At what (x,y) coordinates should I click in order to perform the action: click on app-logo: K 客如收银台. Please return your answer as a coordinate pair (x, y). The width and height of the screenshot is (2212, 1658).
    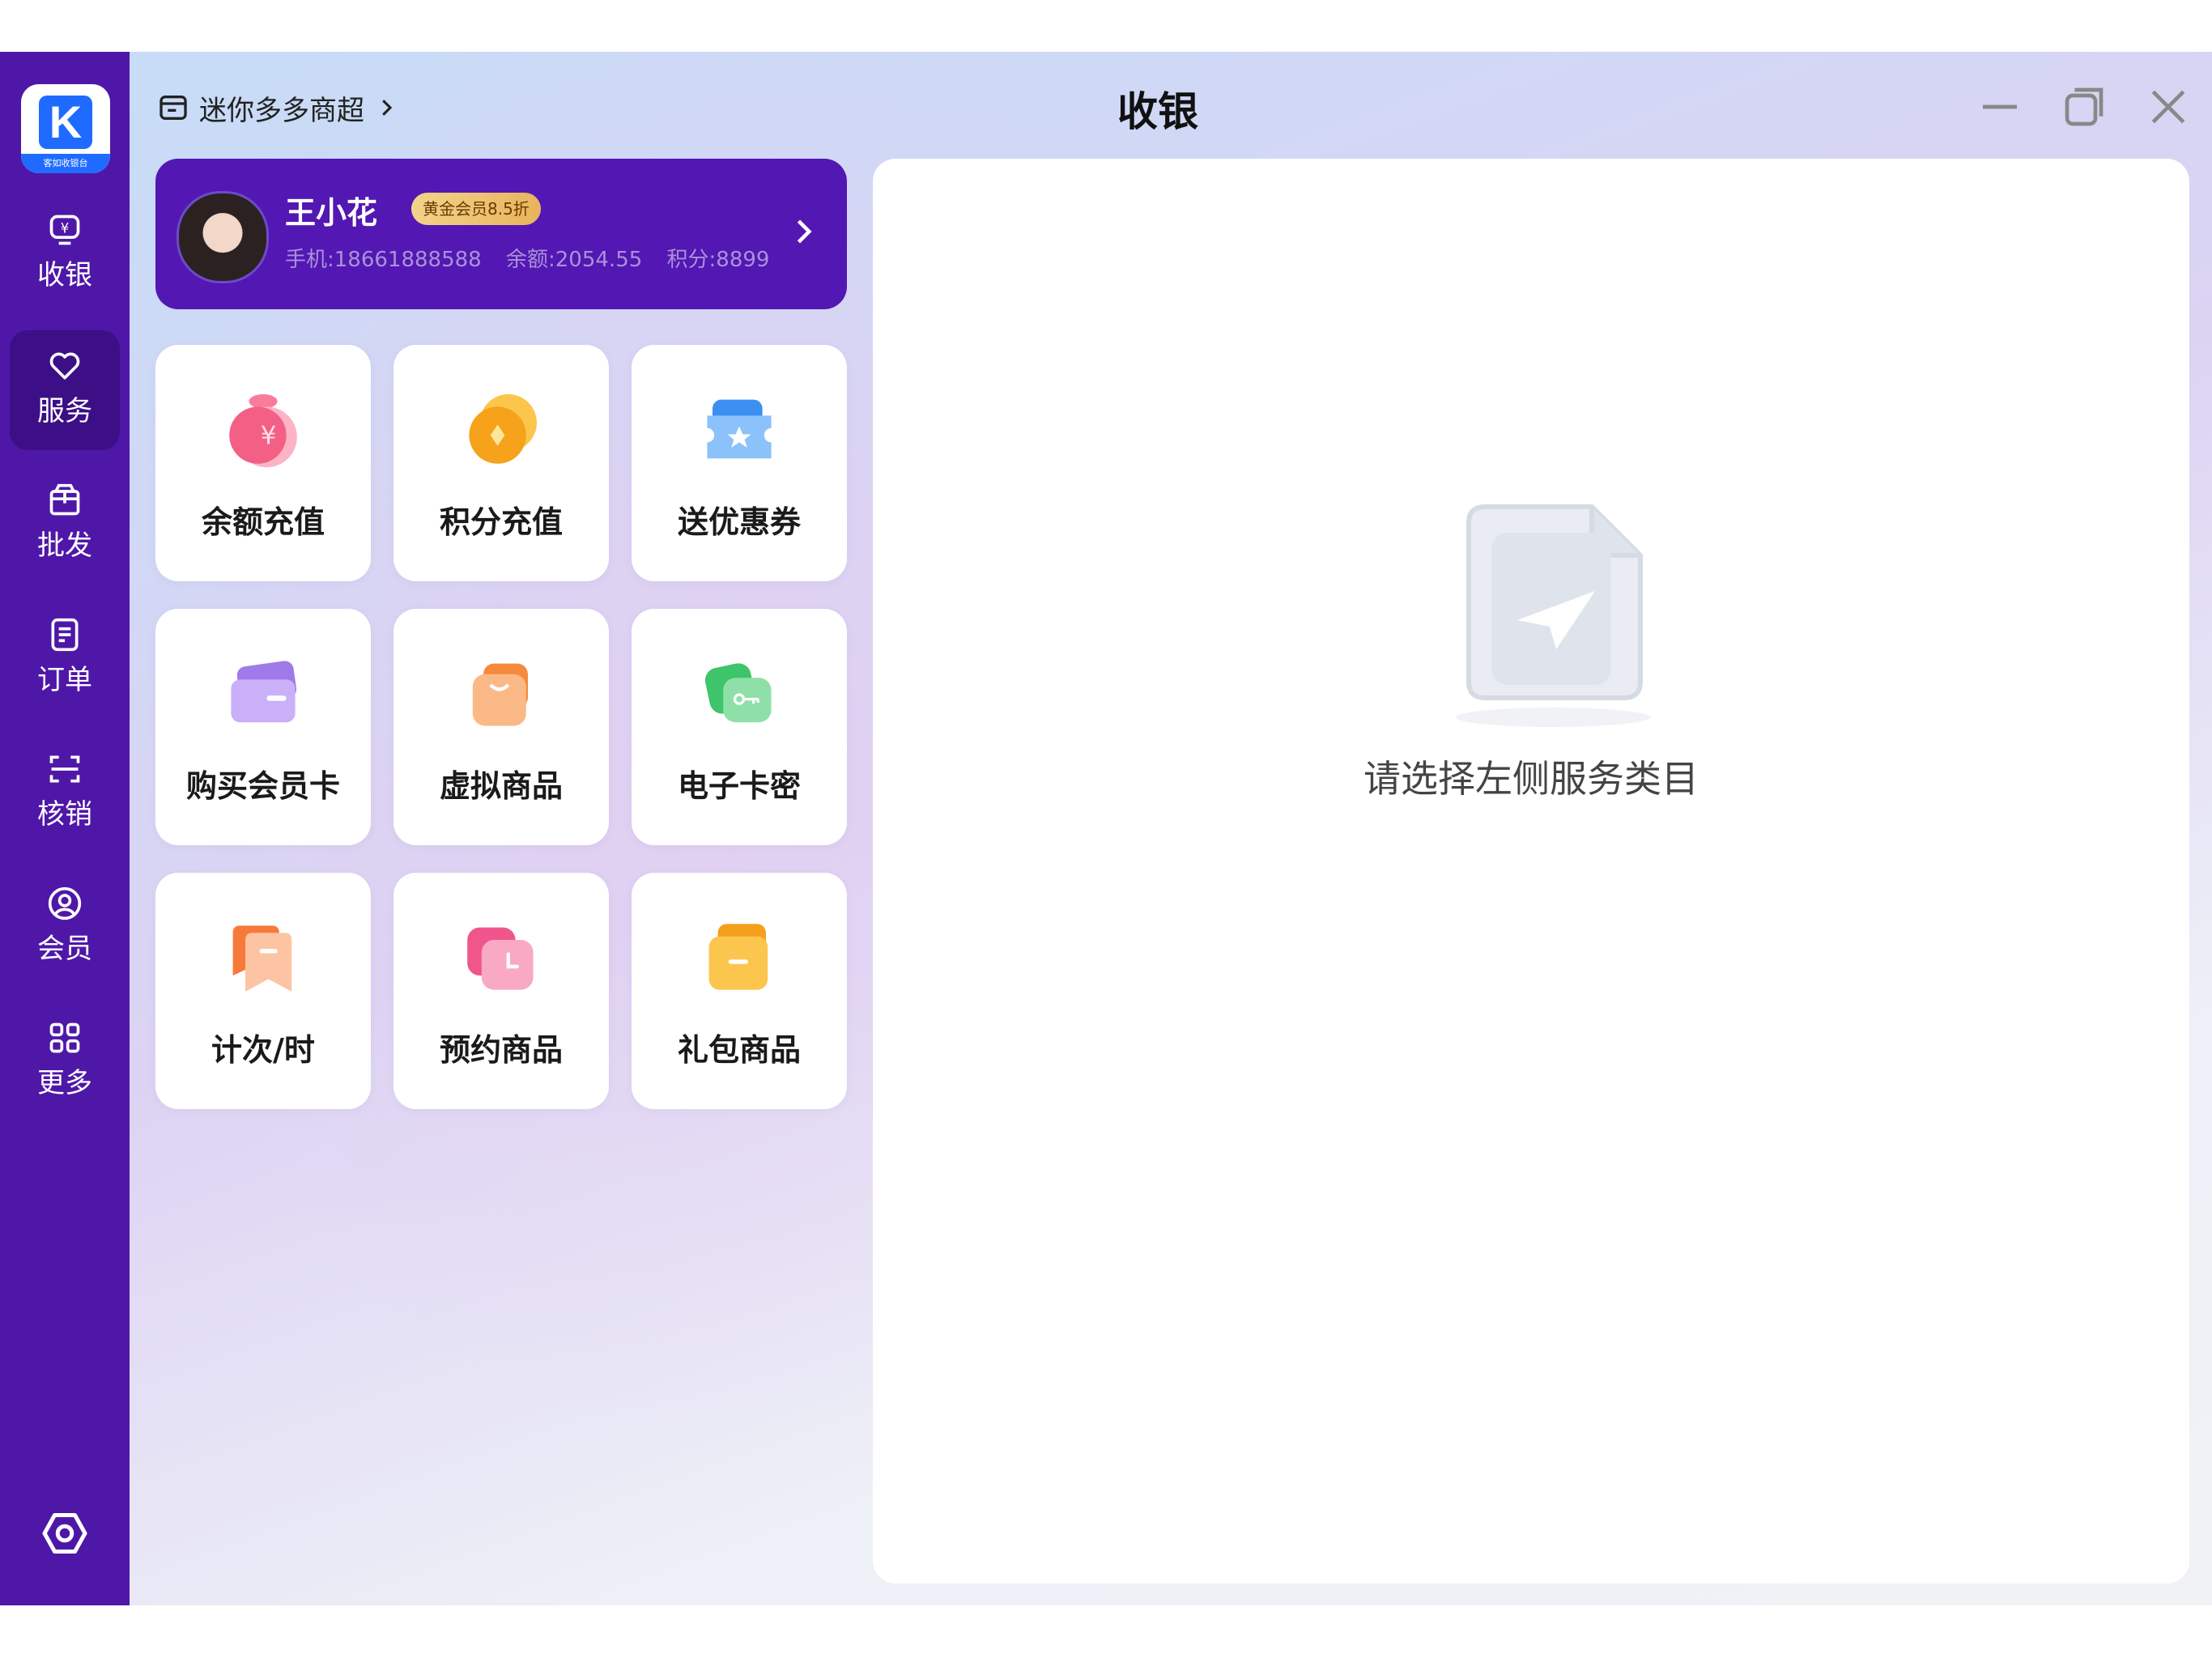
    Looking at the image, I should click on (65, 128).